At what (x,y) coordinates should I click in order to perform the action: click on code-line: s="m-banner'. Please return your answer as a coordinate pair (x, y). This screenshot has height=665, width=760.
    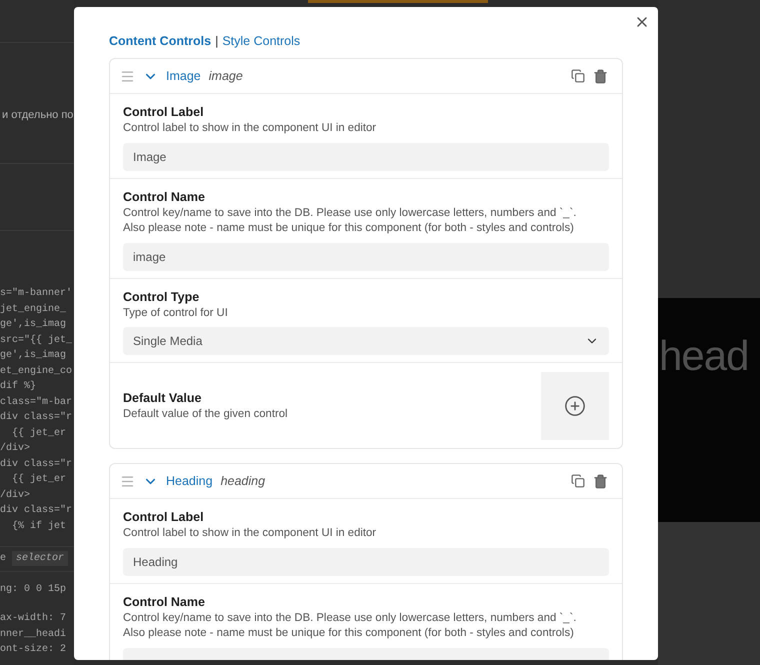
    Looking at the image, I should click on (37, 293).